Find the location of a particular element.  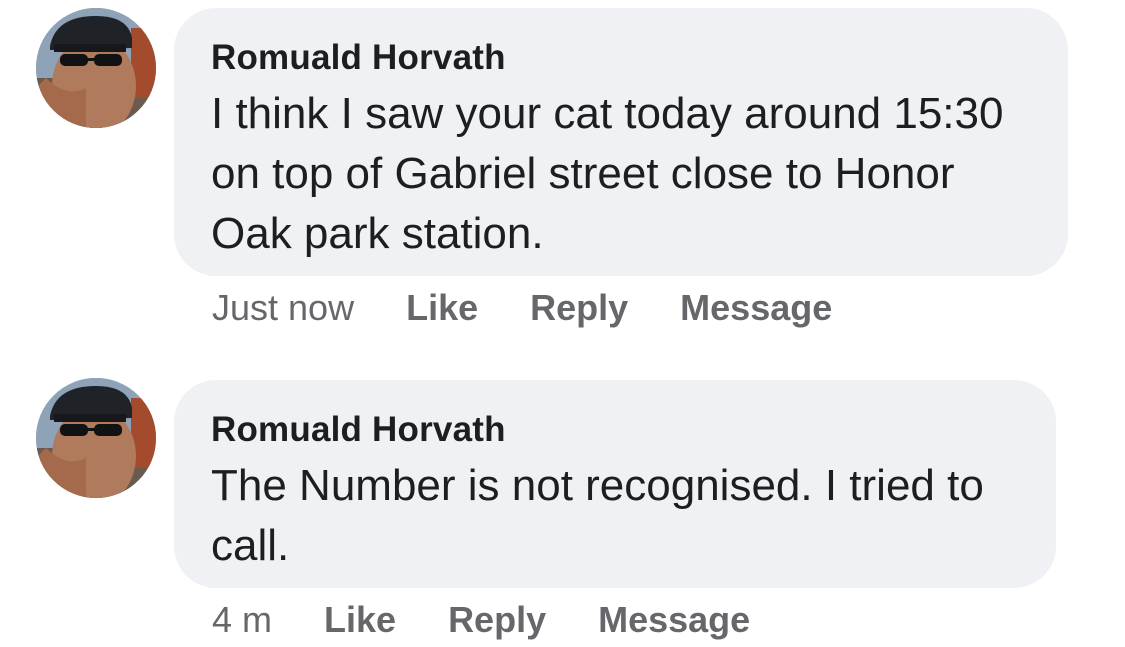

comment-actions: Just now Like Reply Message is located at coordinates (522, 308).